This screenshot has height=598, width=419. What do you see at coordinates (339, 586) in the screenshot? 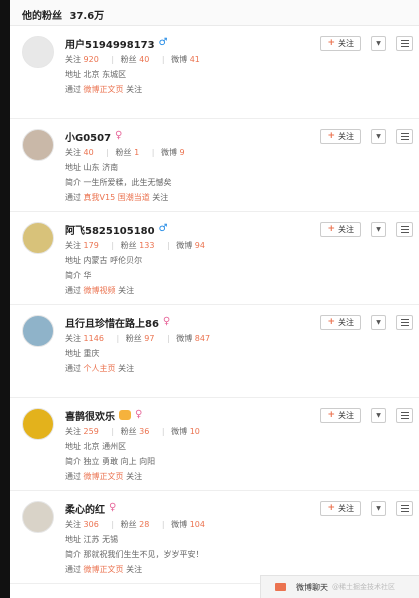
I see `chat-bar: 微博聊天 @稀土掘金技术社区` at bounding box center [339, 586].